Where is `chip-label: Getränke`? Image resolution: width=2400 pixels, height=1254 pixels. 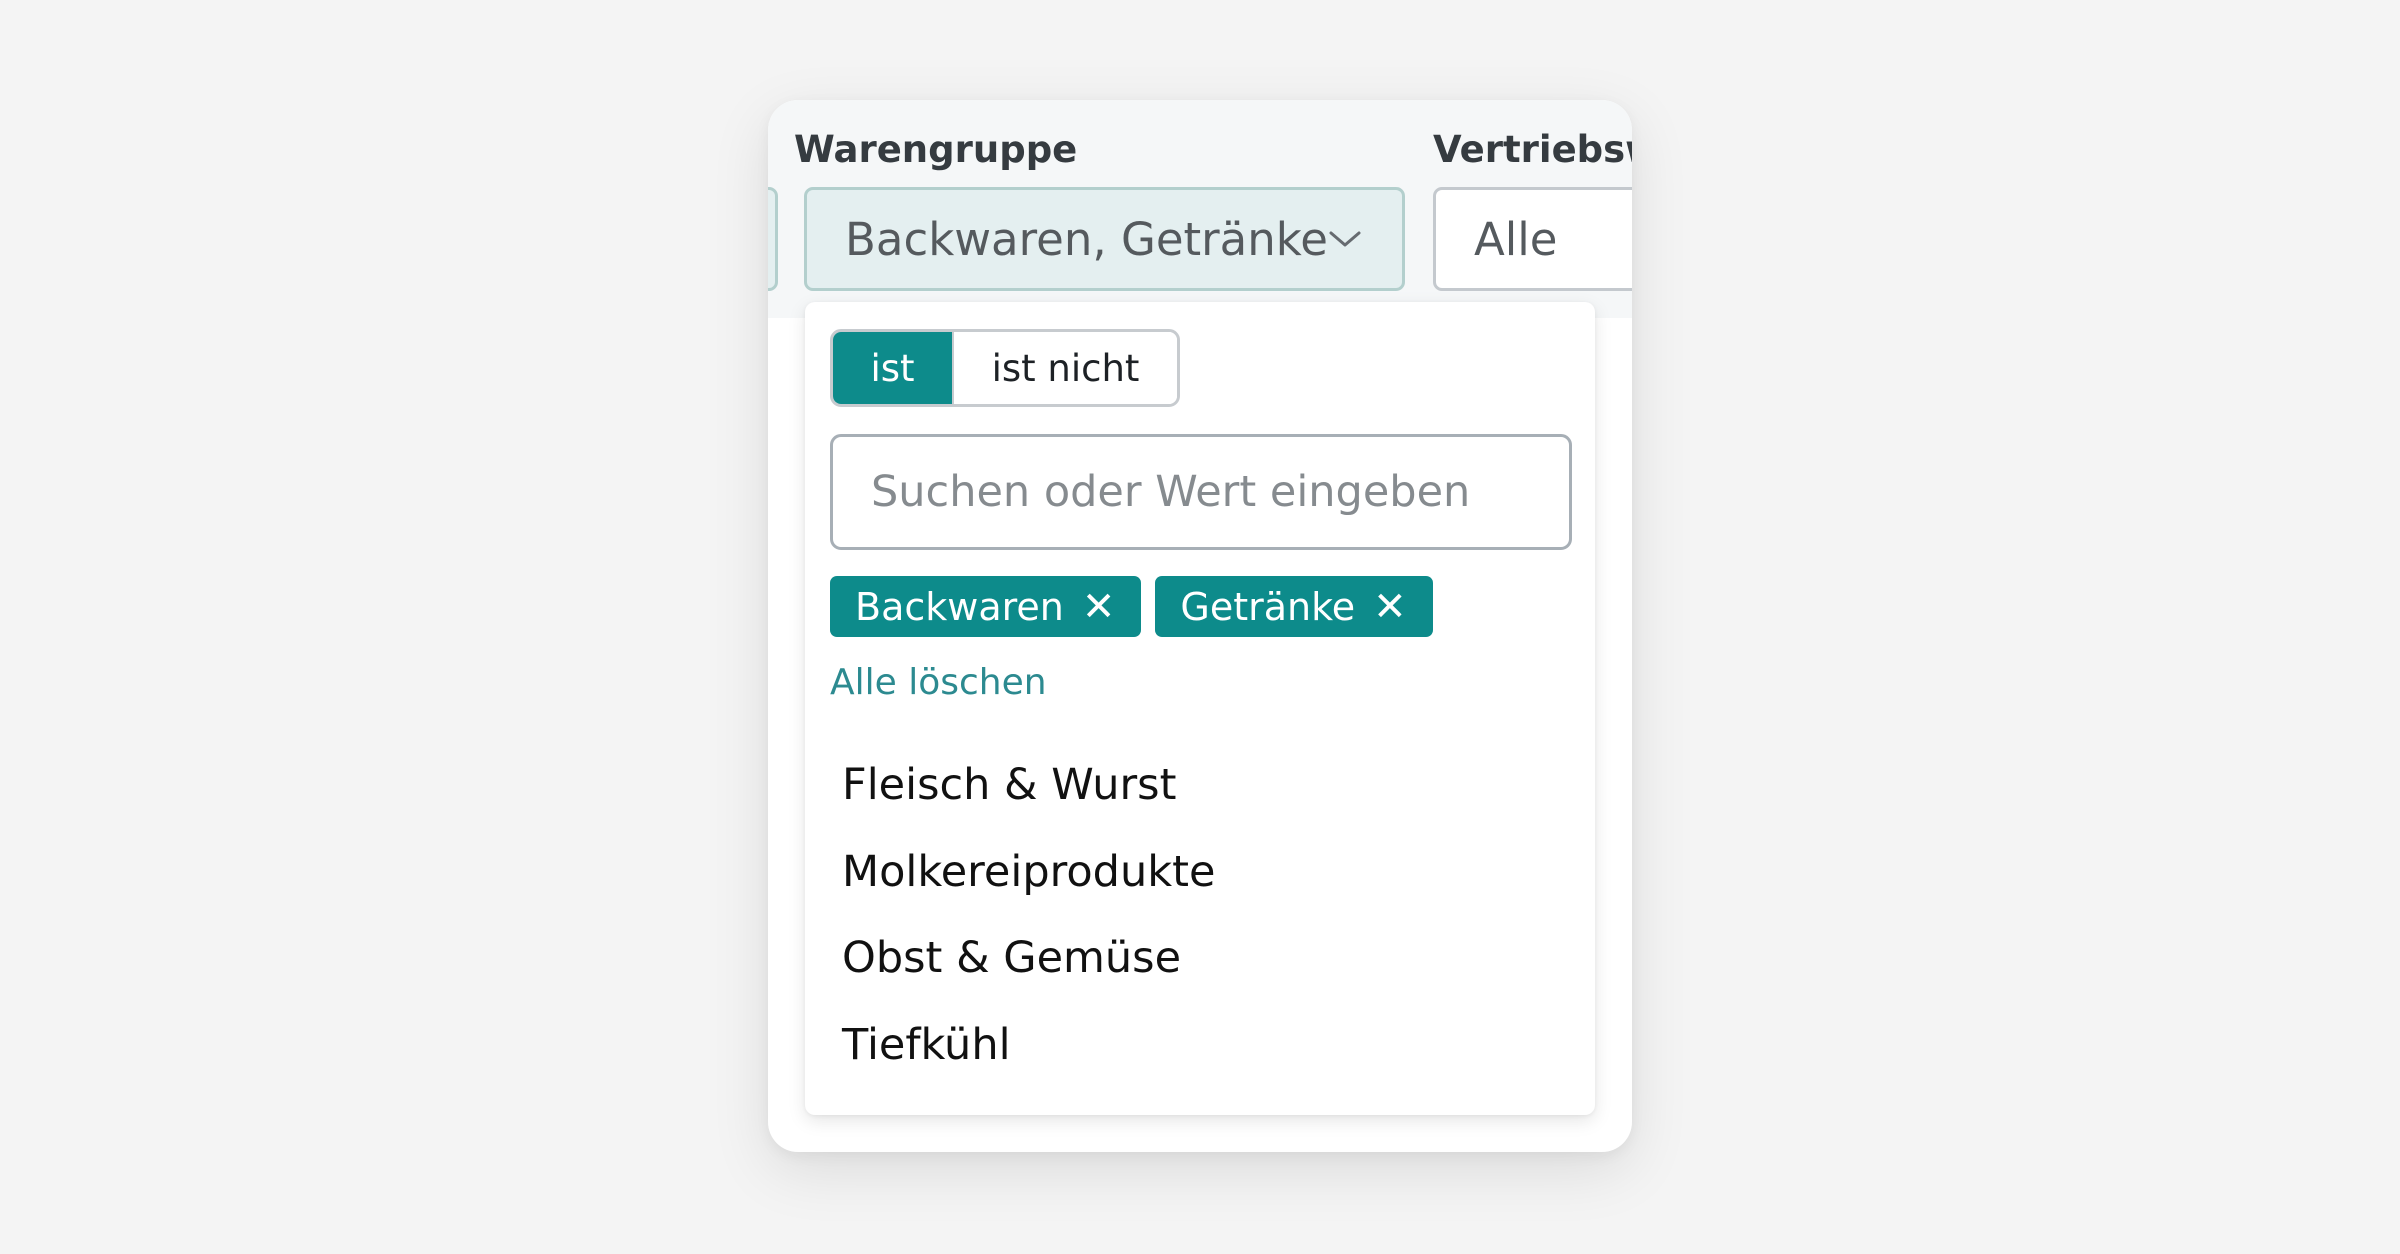
chip-label: Getränke is located at coordinates (1268, 606).